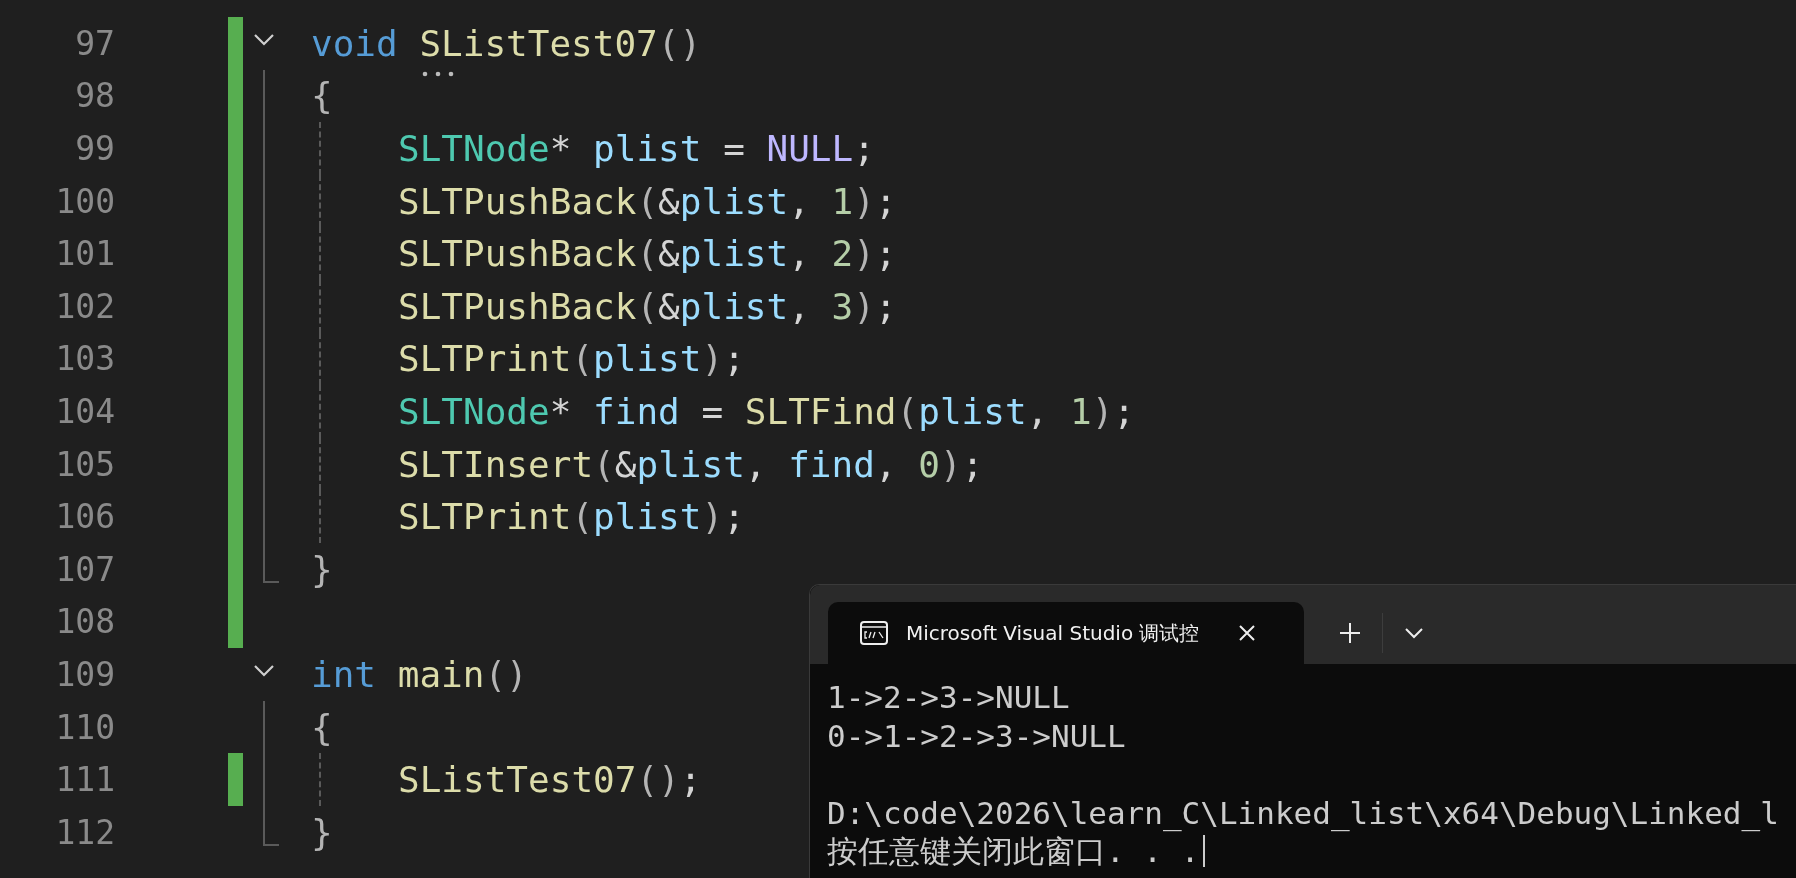  What do you see at coordinates (647, 306) in the screenshot?
I see `code-line: SLTPushBack(&plist, 3);` at bounding box center [647, 306].